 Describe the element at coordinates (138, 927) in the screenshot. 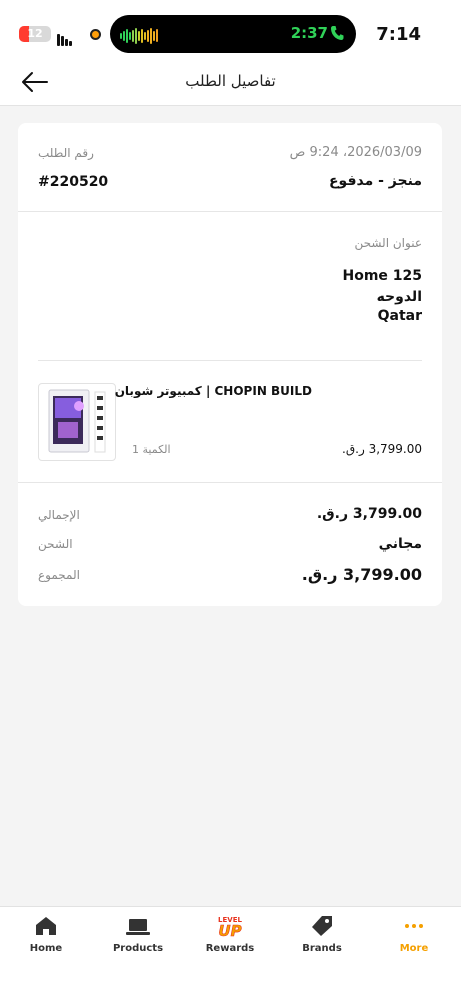

I see `laptop-icon` at that location.